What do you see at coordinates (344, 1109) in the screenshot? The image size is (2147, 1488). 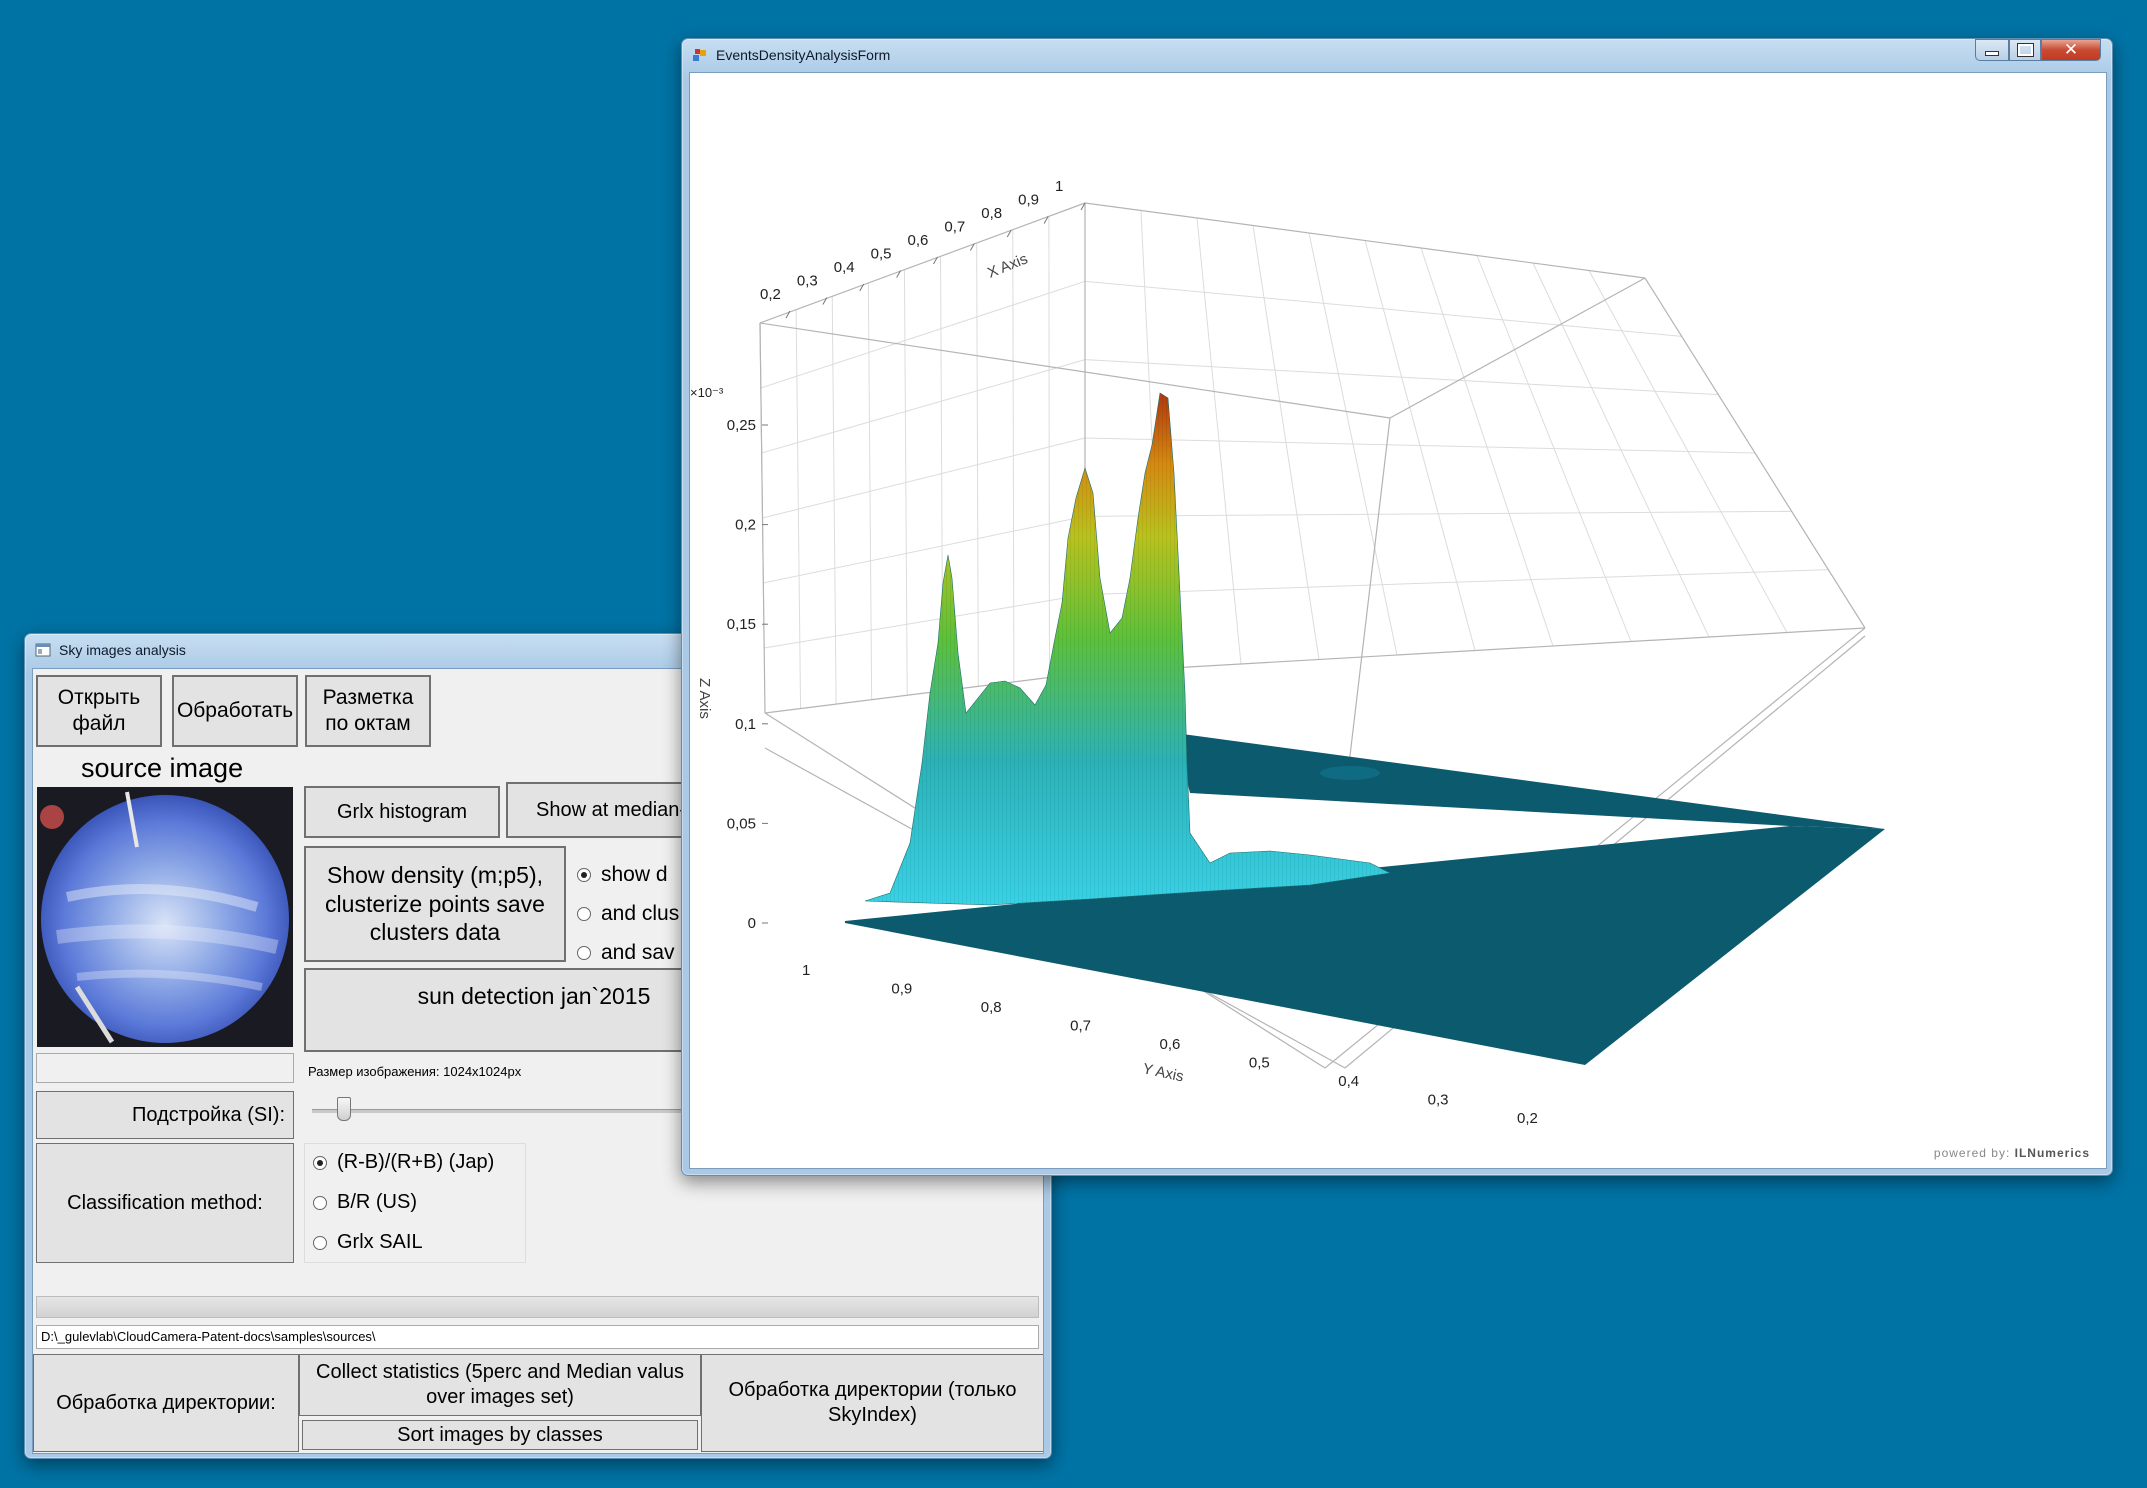 I see `tuning-slider-thumb` at bounding box center [344, 1109].